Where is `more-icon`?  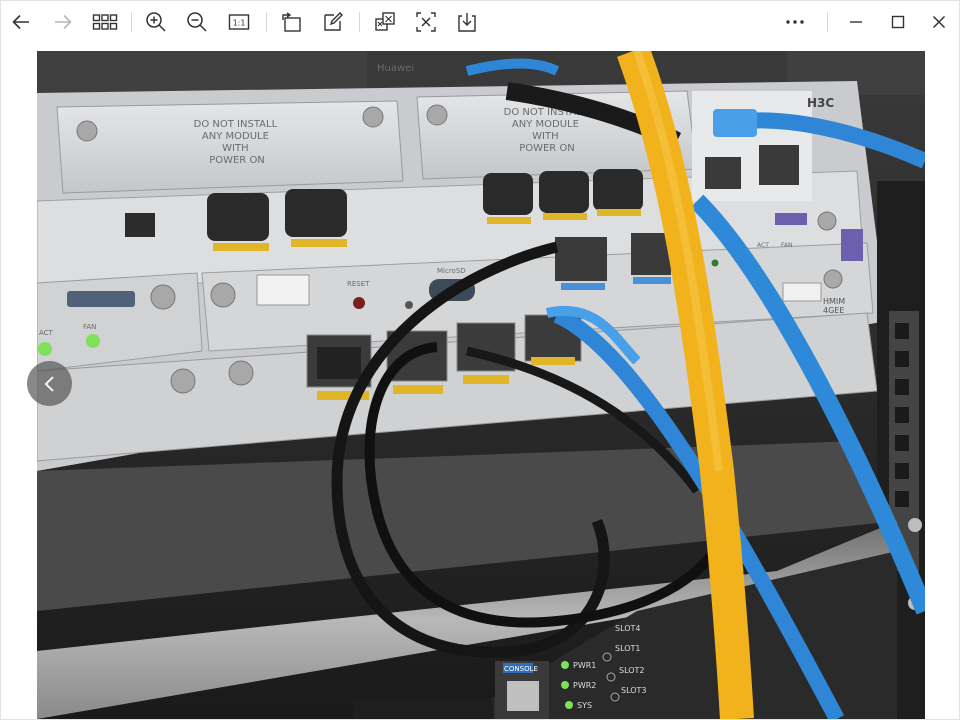
more-icon is located at coordinates (795, 22).